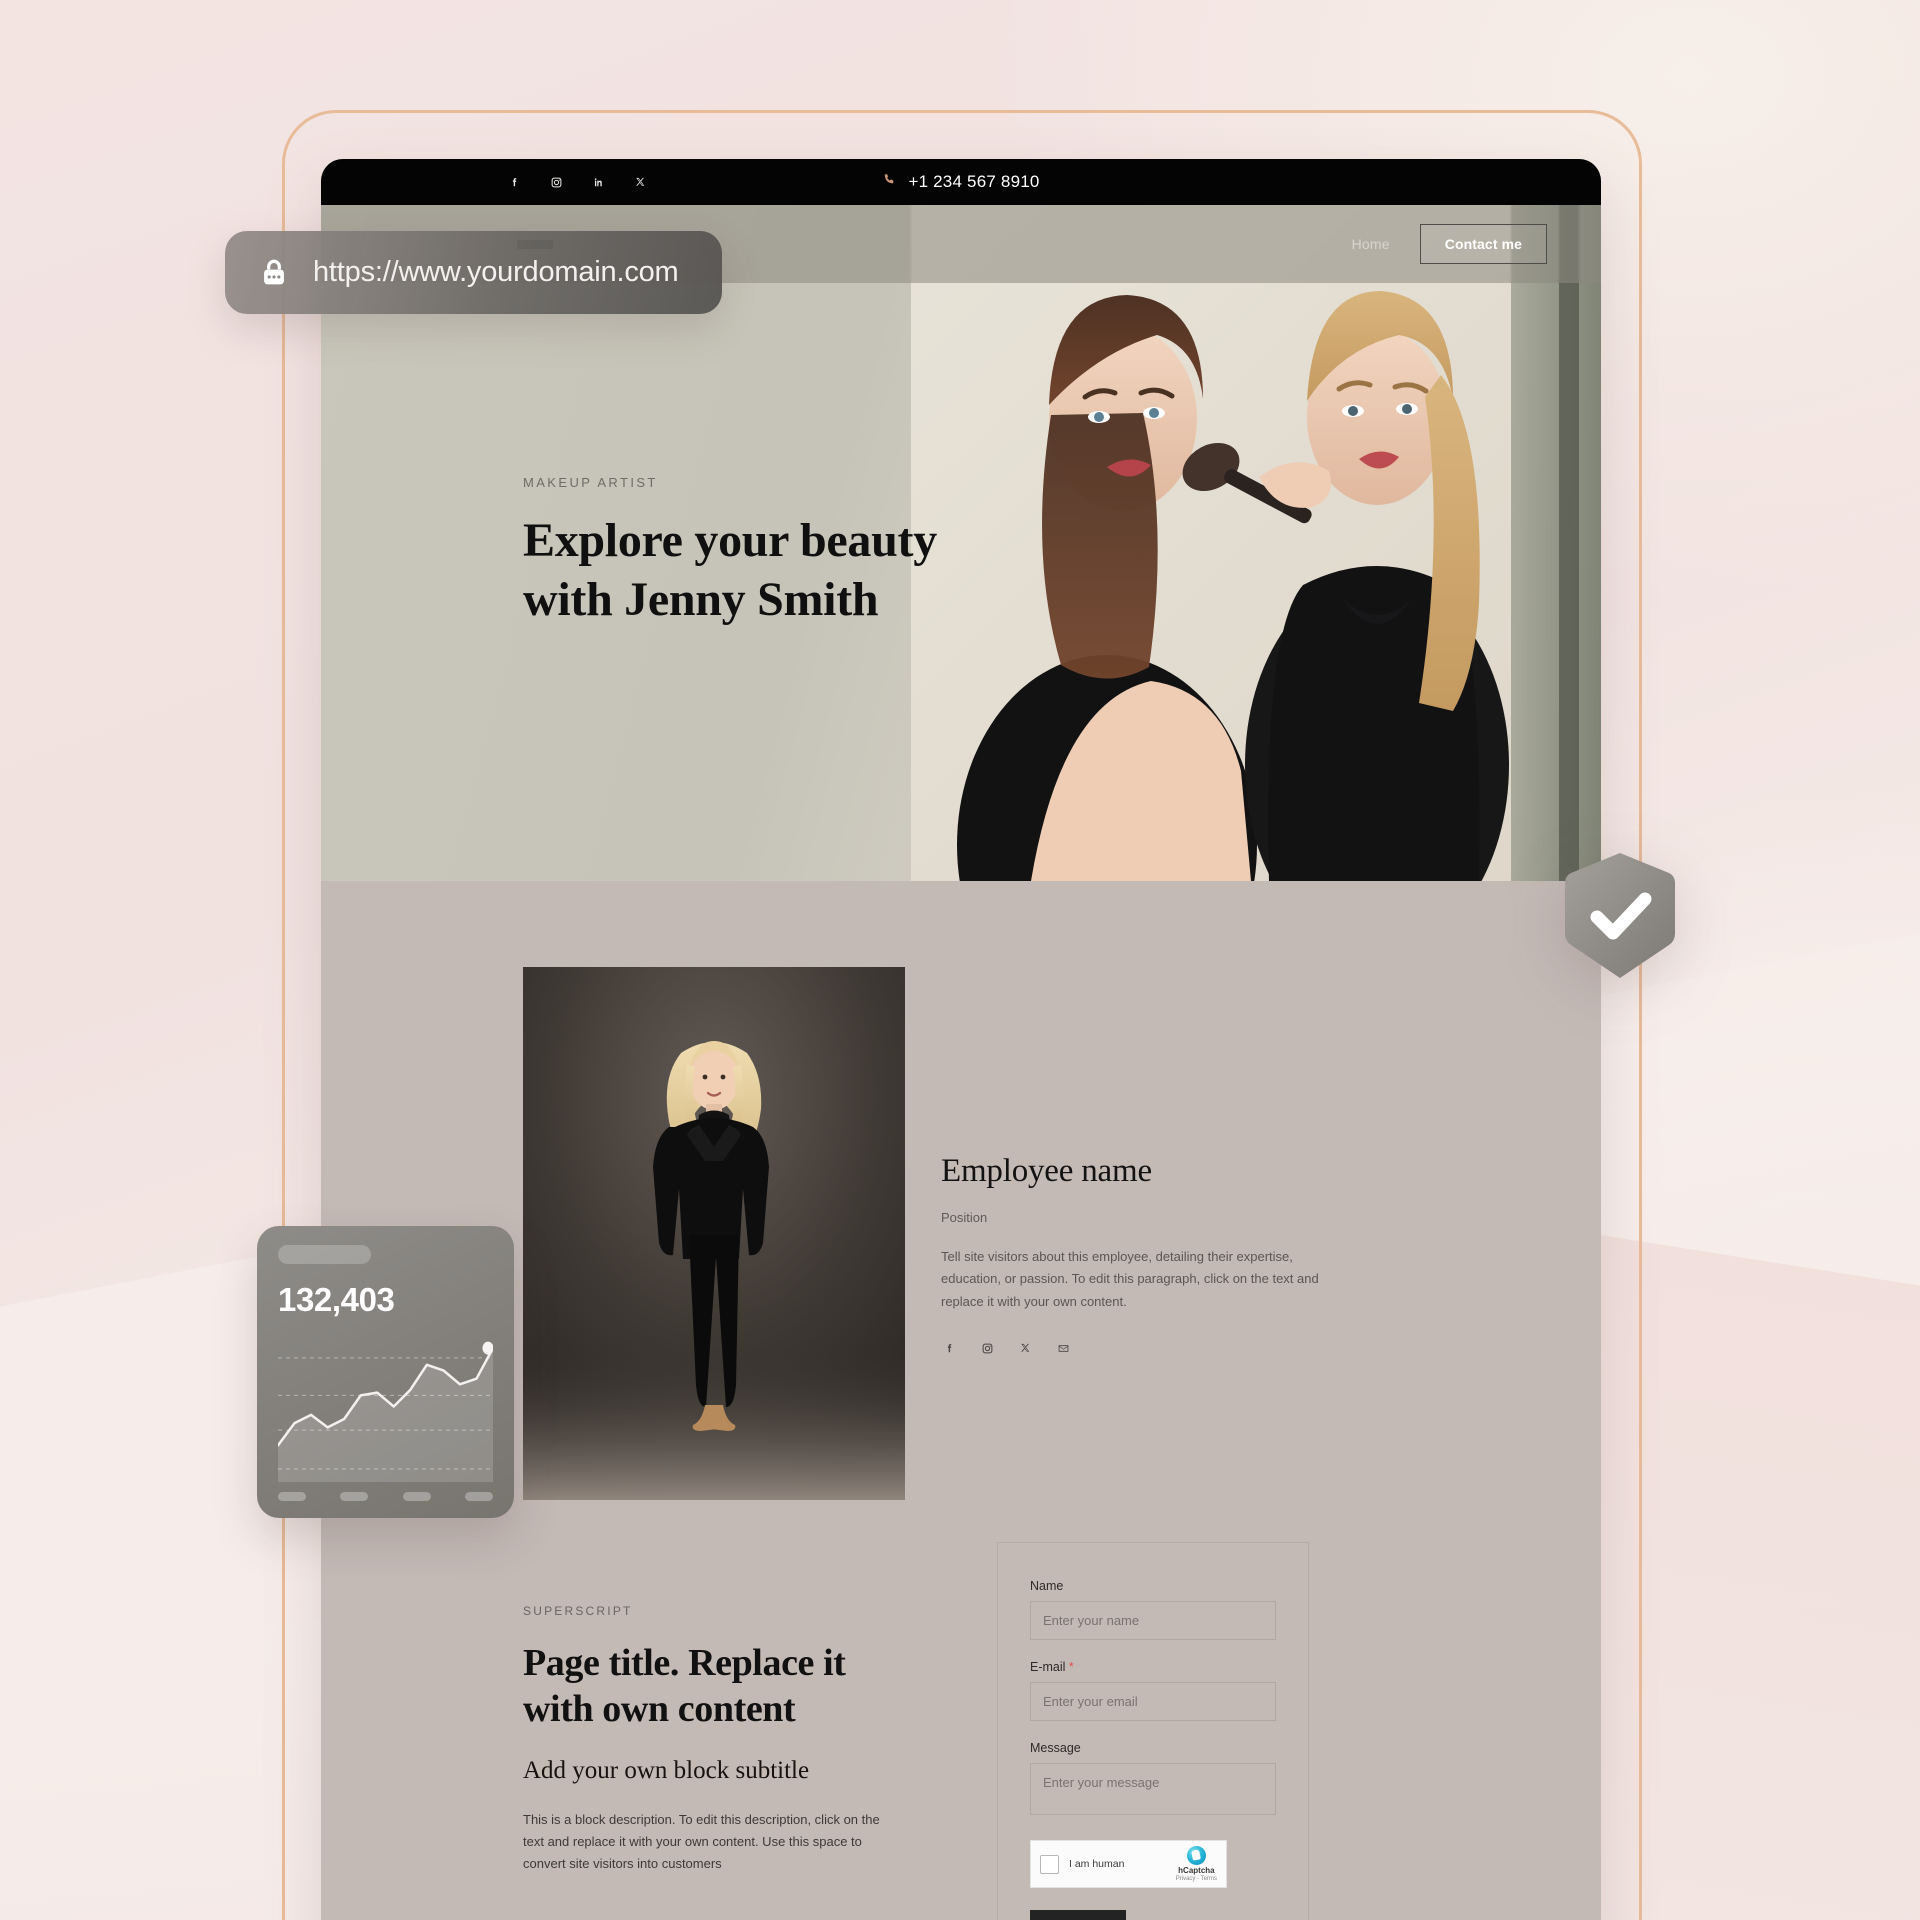 Image resolution: width=1920 pixels, height=1920 pixels. What do you see at coordinates (1153, 1667) in the screenshot?
I see `email-label: E-mail *` at bounding box center [1153, 1667].